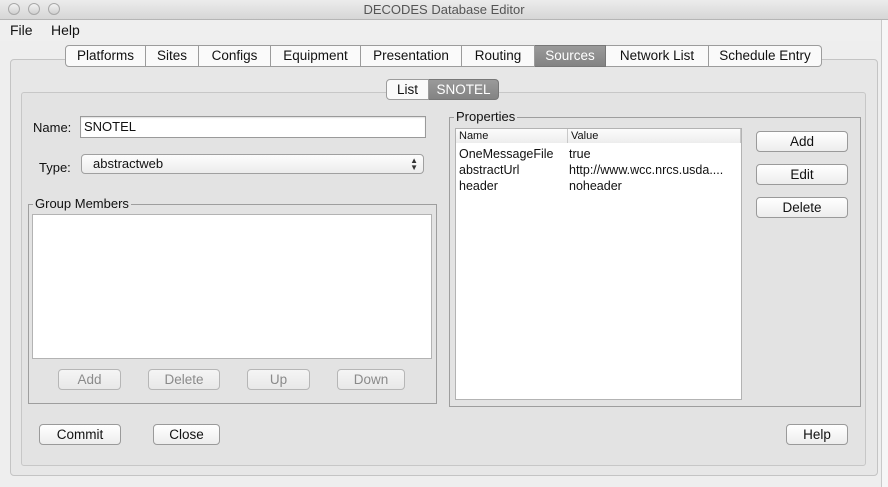 Image resolution: width=888 pixels, height=487 pixels. What do you see at coordinates (232, 286) in the screenshot?
I see `group-members-list` at bounding box center [232, 286].